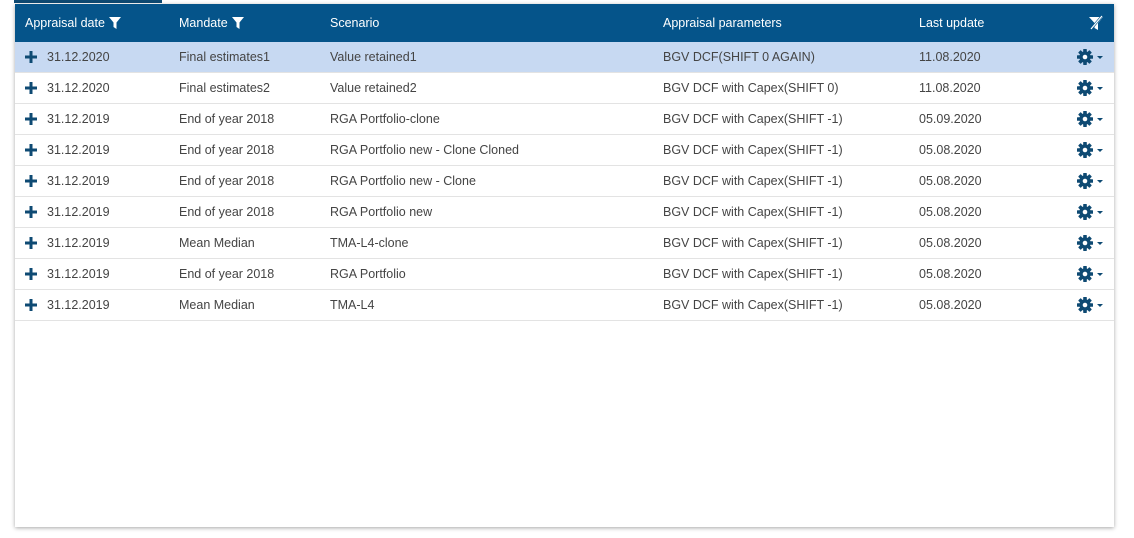 Image resolution: width=1134 pixels, height=538 pixels. I want to click on clear-filter-icon, so click(1096, 23).